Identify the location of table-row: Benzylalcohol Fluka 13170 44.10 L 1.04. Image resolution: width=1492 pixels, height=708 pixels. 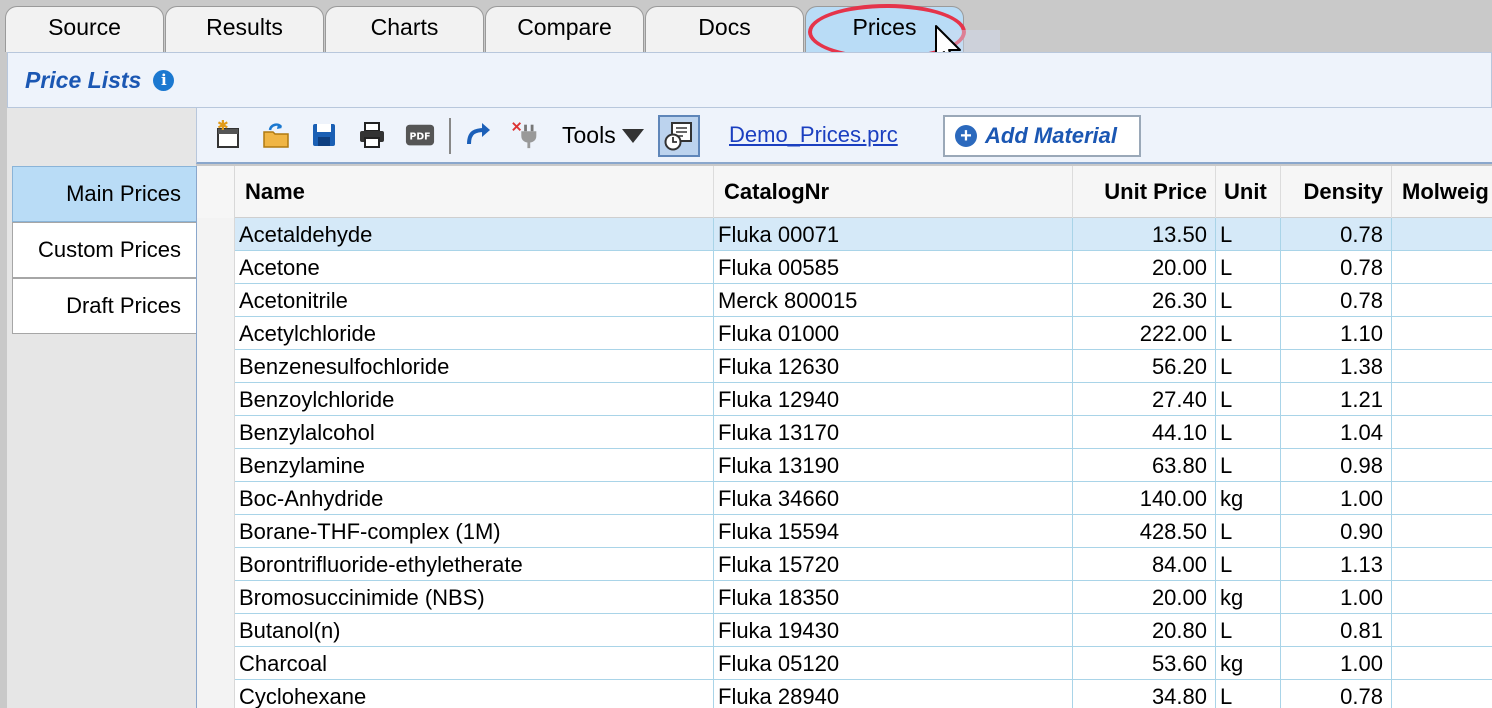
(844, 432).